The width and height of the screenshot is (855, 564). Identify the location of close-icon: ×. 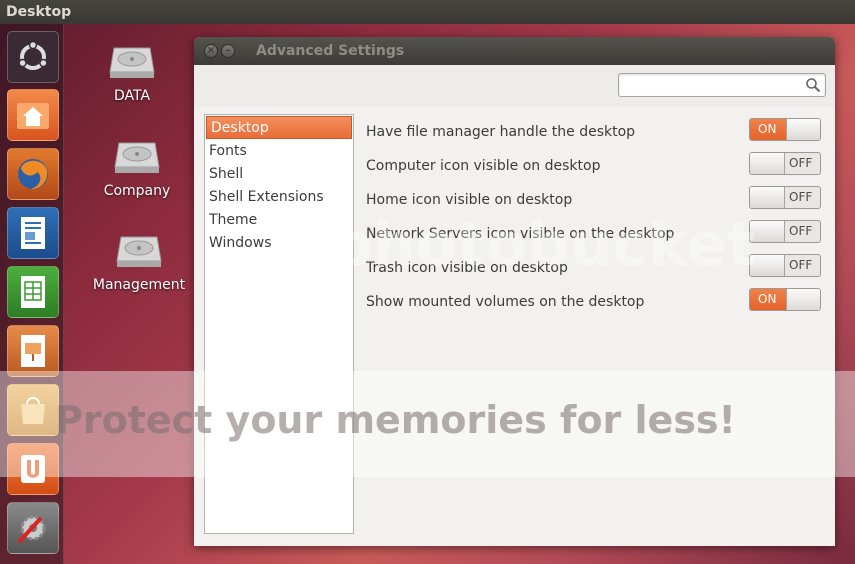
(211, 51).